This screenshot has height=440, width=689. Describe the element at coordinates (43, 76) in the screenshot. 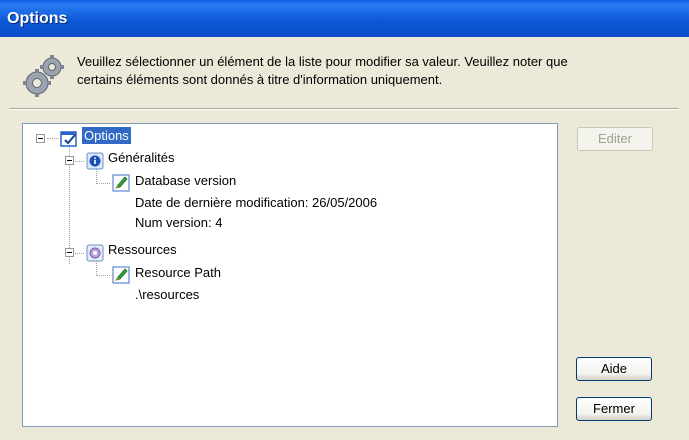

I see `gears-icon` at that location.